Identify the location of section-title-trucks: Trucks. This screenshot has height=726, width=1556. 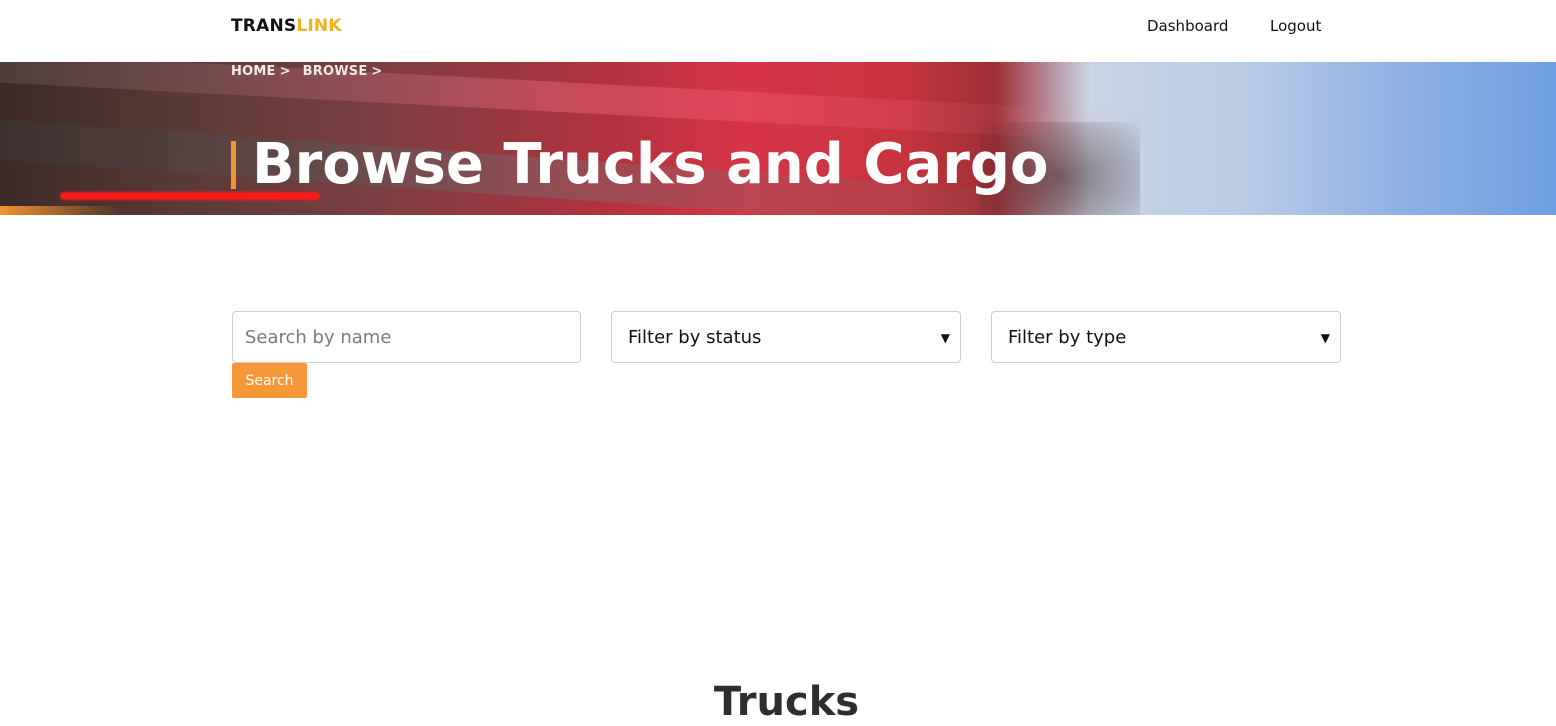
(786, 702).